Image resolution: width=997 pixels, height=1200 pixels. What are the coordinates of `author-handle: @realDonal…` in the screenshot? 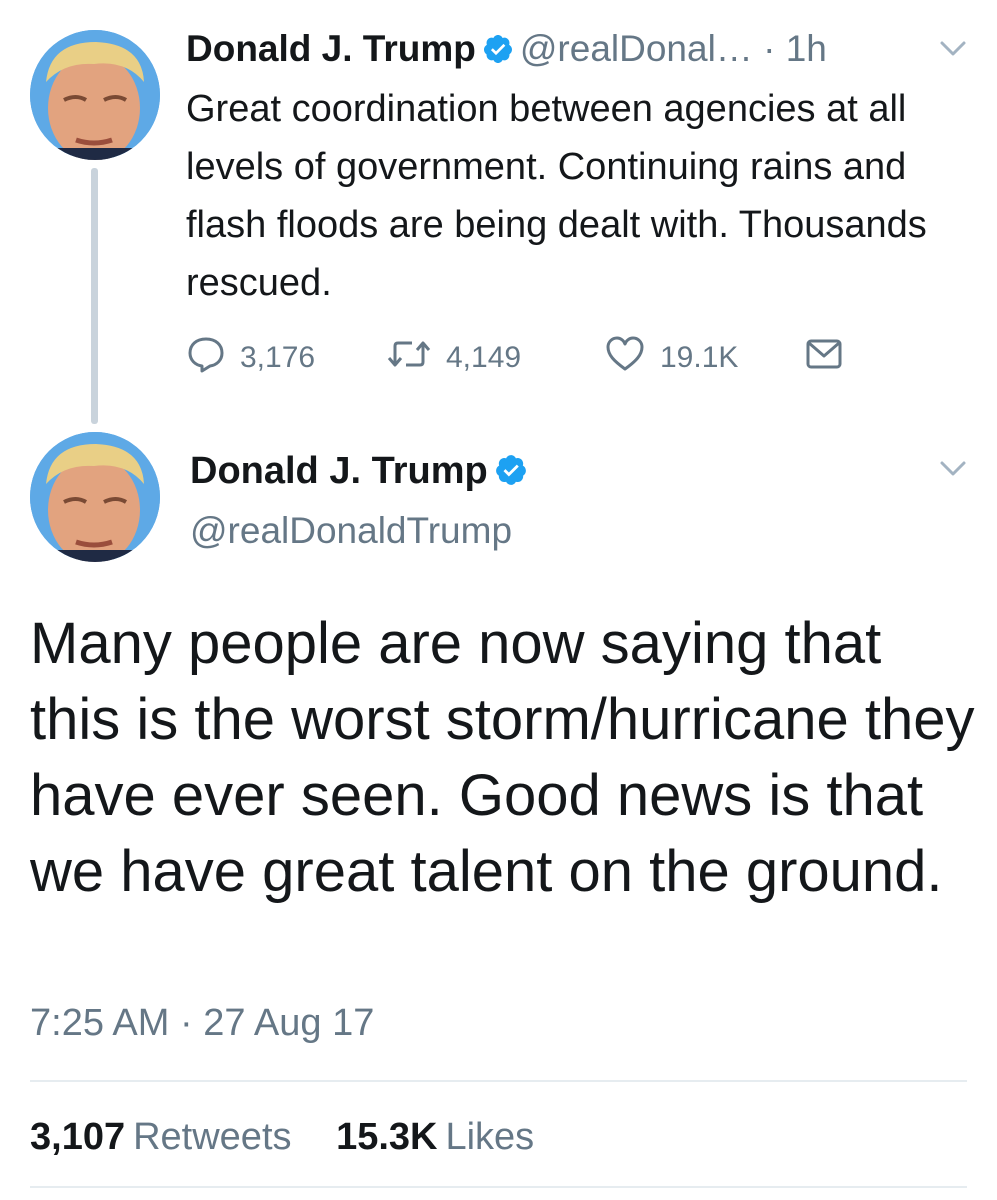 It's located at (636, 48).